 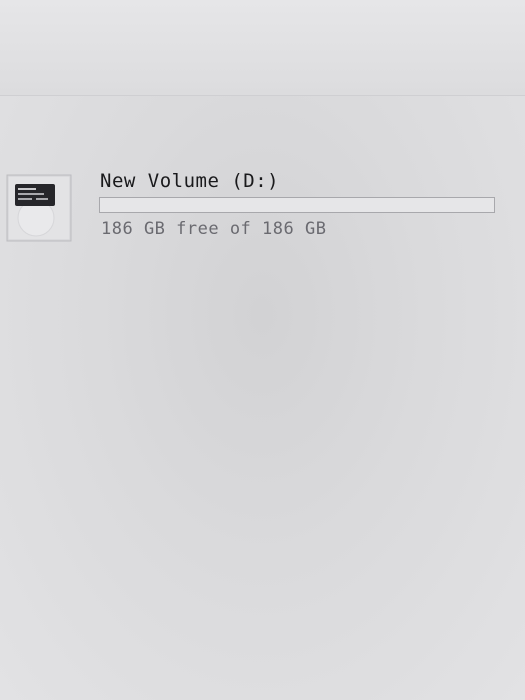 What do you see at coordinates (214, 229) in the screenshot?
I see `drive-free-space: 186 GB free of 186 GB` at bounding box center [214, 229].